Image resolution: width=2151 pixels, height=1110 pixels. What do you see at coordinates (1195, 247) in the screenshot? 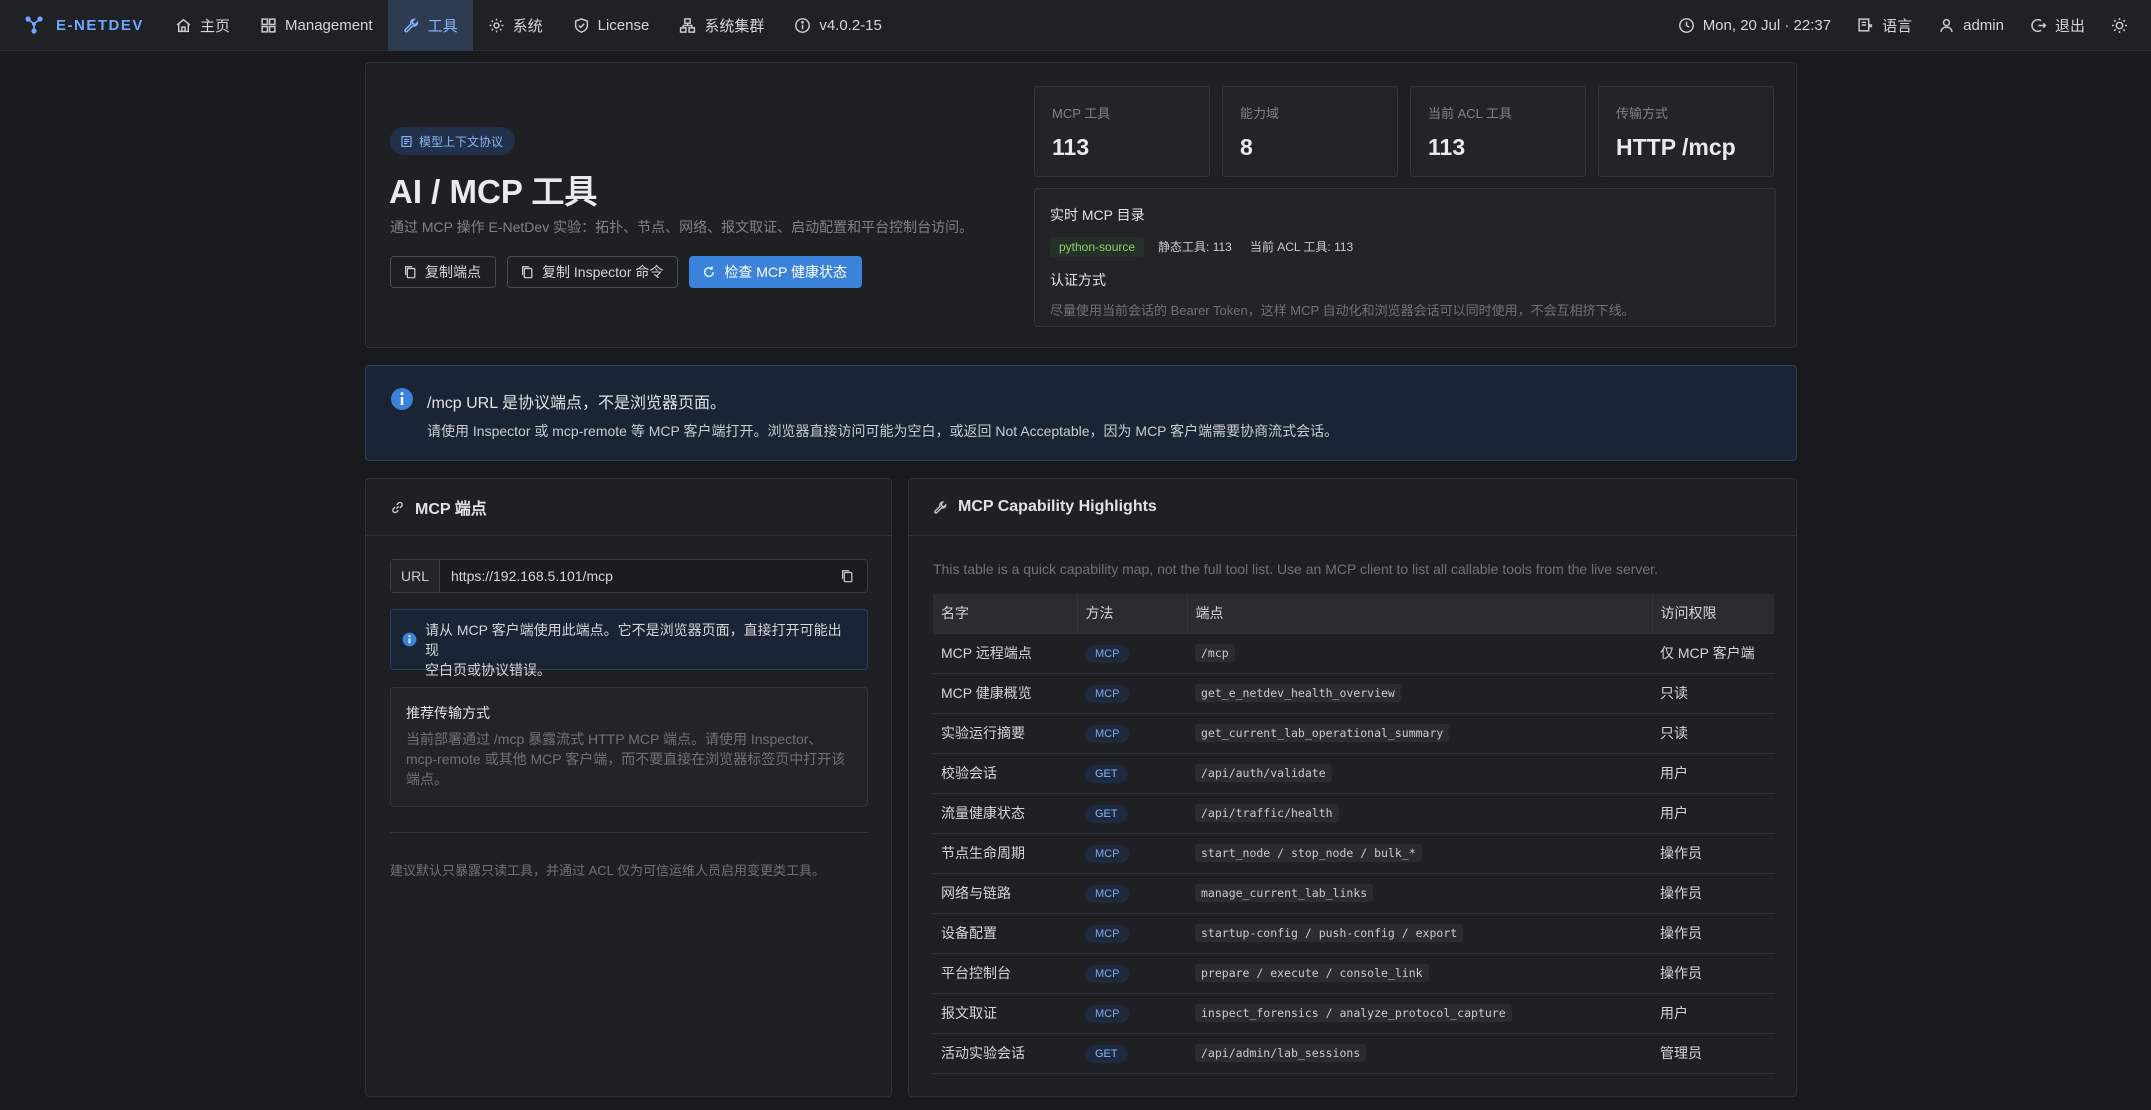
I see `static-tools-count: 静态工具: 113` at bounding box center [1195, 247].